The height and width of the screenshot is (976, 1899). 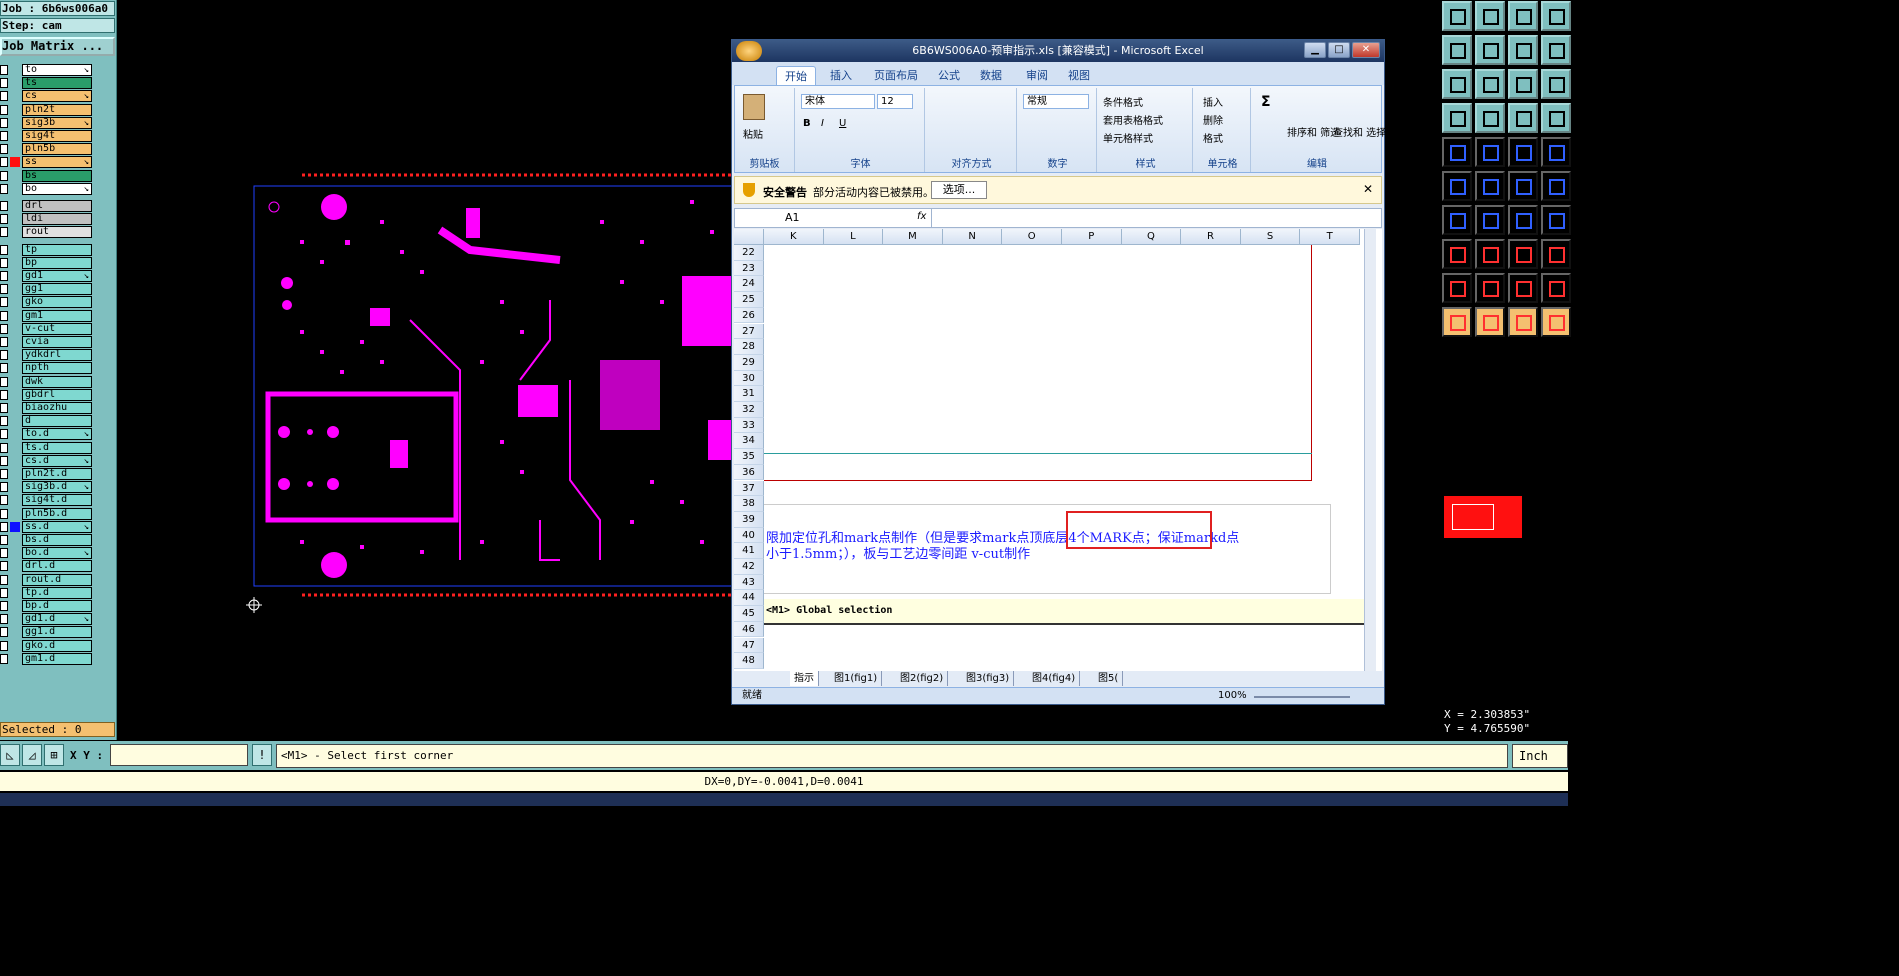 What do you see at coordinates (822, 123) in the screenshot?
I see `italic-button: I` at bounding box center [822, 123].